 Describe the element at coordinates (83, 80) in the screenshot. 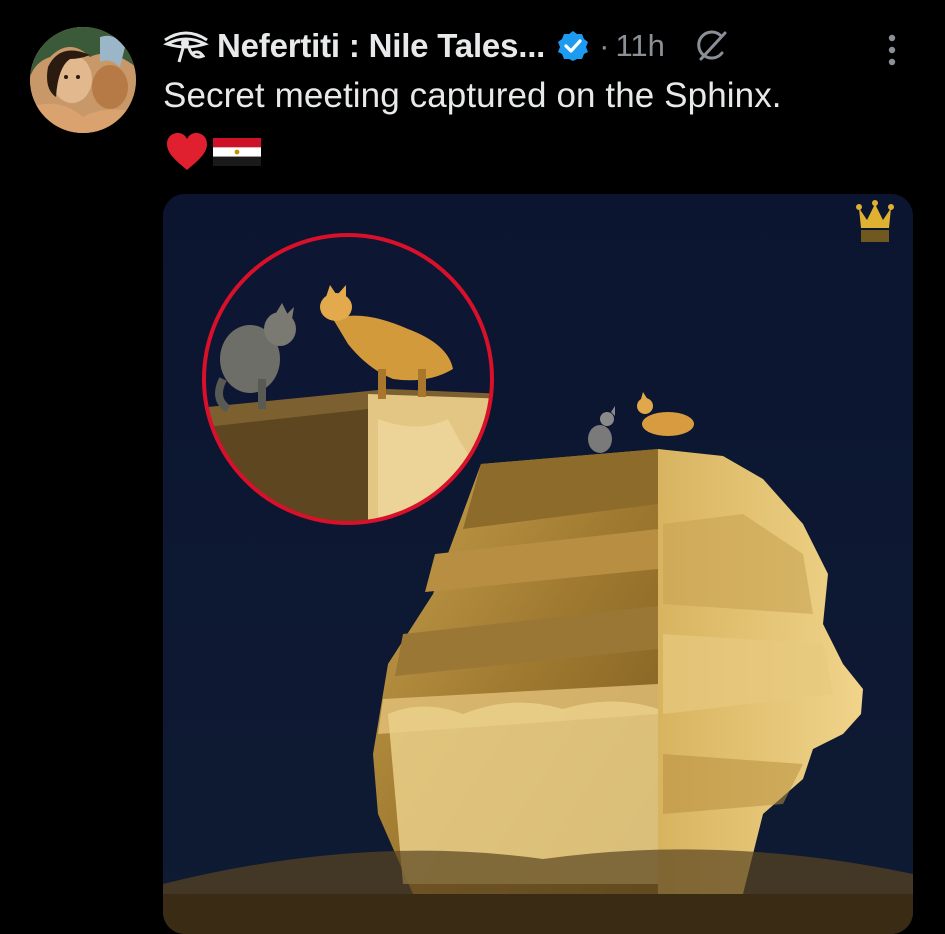

I see `avatar` at that location.